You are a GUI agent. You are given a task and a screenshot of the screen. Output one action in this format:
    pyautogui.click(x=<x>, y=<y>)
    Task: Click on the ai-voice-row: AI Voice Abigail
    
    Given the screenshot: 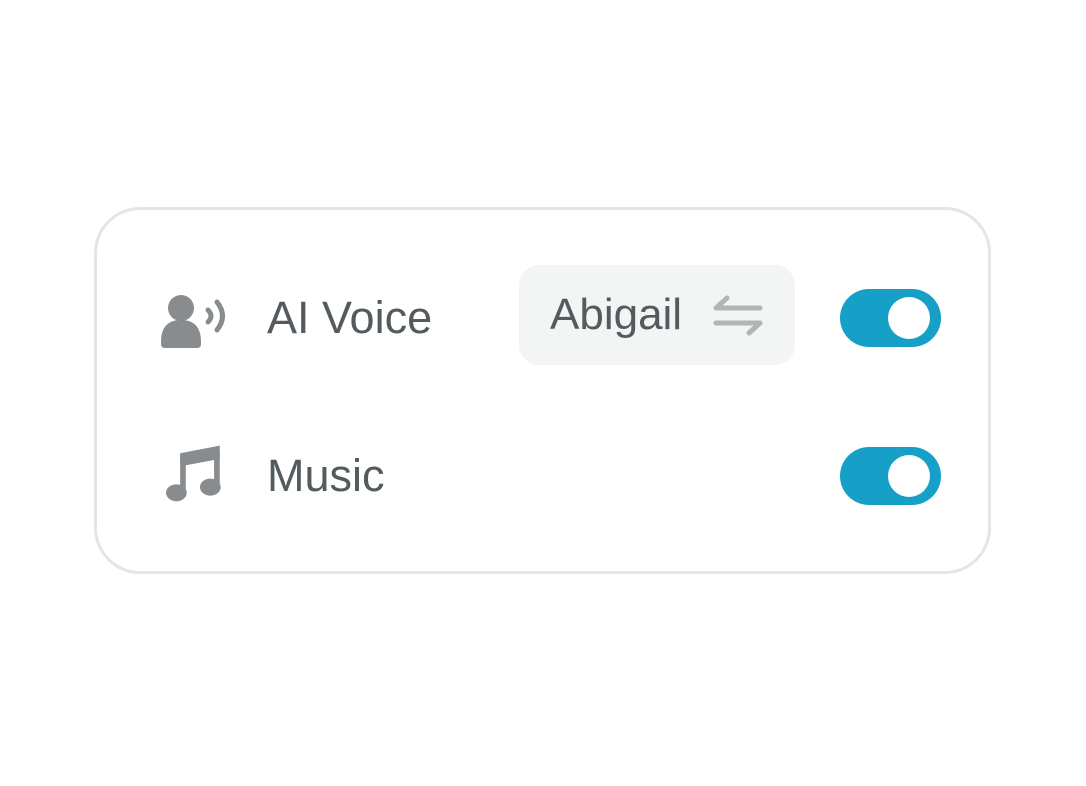 What is the action you would take?
    pyautogui.click(x=542, y=316)
    